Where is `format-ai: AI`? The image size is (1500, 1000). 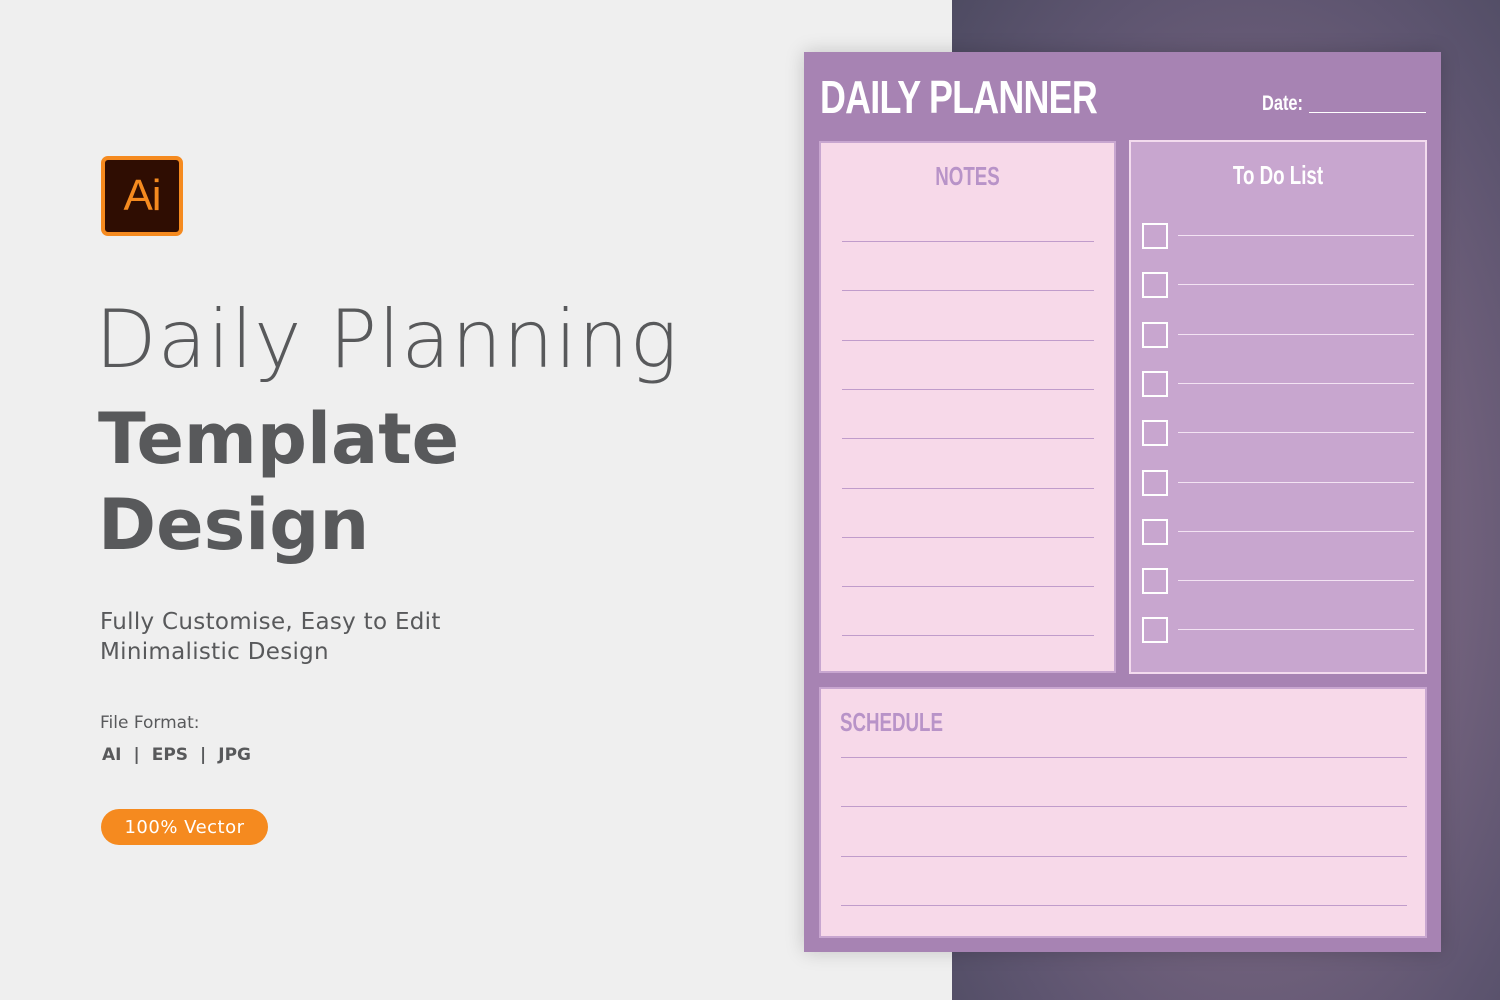 format-ai: AI is located at coordinates (112, 755).